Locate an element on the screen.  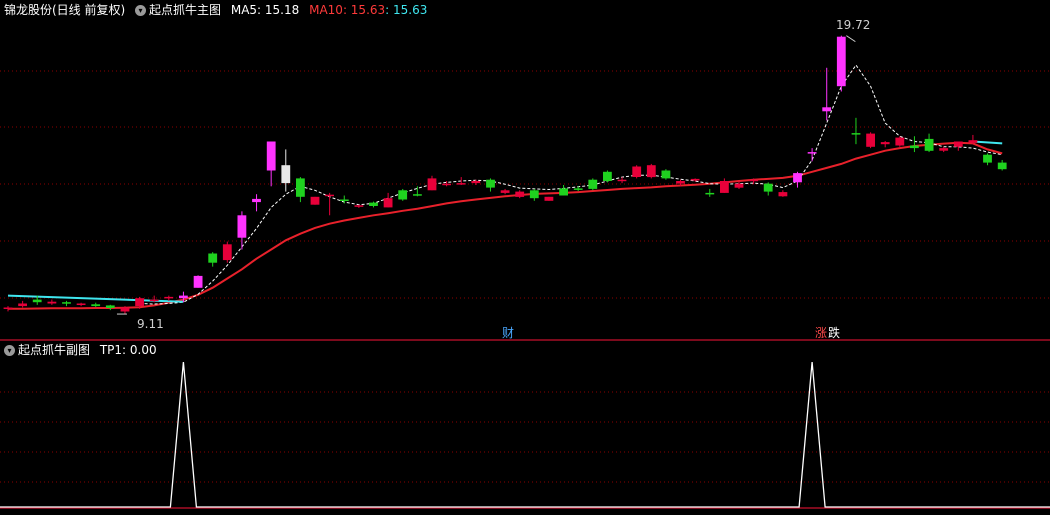
stock-name: 锦龙股份(日线 前复权) is located at coordinates (65, 10).